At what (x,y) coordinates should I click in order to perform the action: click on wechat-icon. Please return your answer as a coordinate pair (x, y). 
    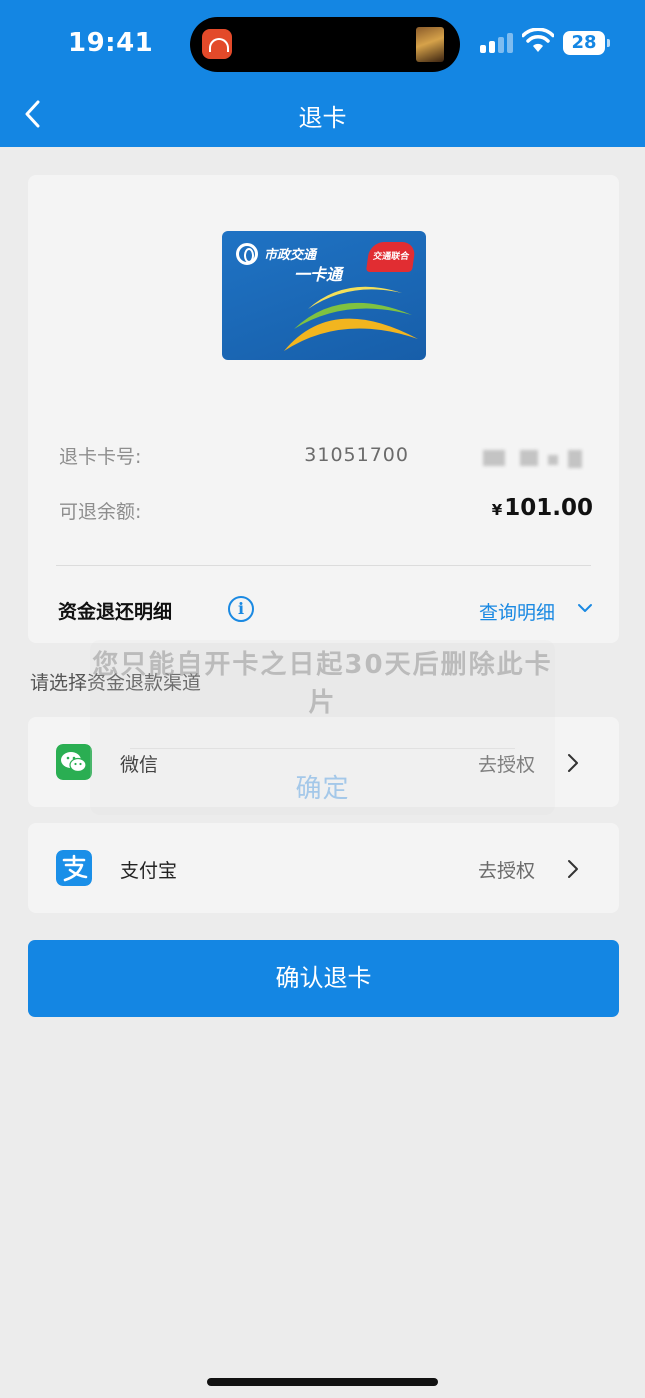
    Looking at the image, I should click on (74, 762).